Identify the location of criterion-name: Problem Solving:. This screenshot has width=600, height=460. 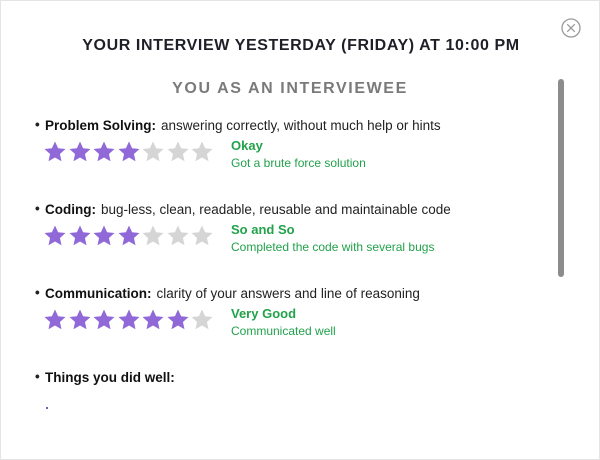
(101, 125).